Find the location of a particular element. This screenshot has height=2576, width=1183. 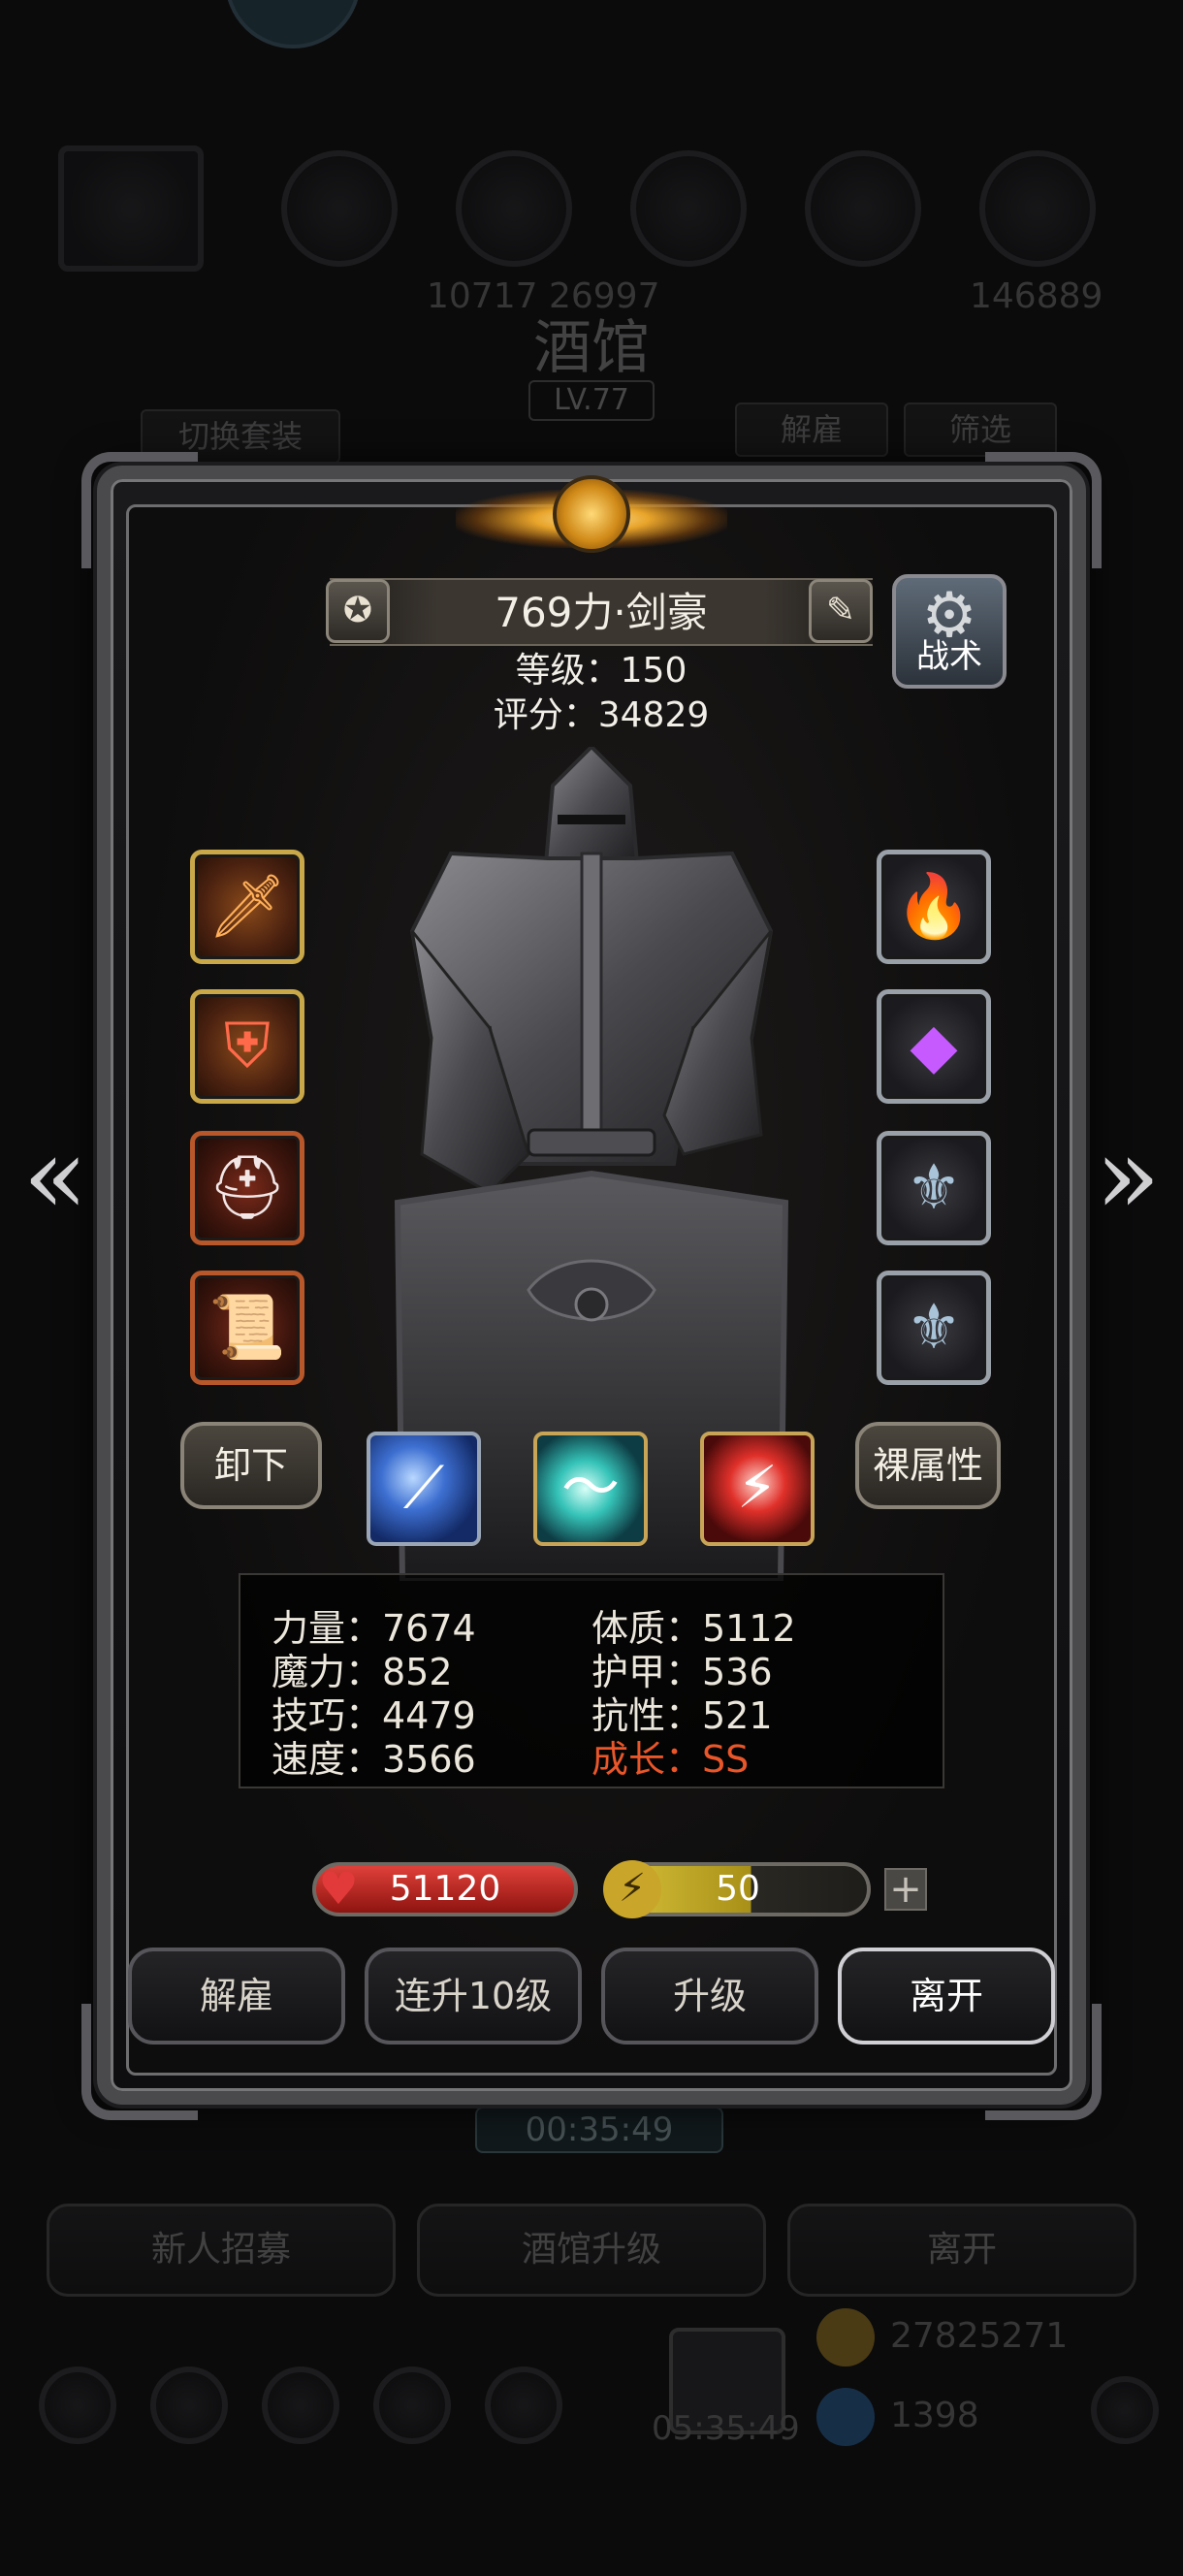

next-hero-arrow-icon: » is located at coordinates (1127, 1179).